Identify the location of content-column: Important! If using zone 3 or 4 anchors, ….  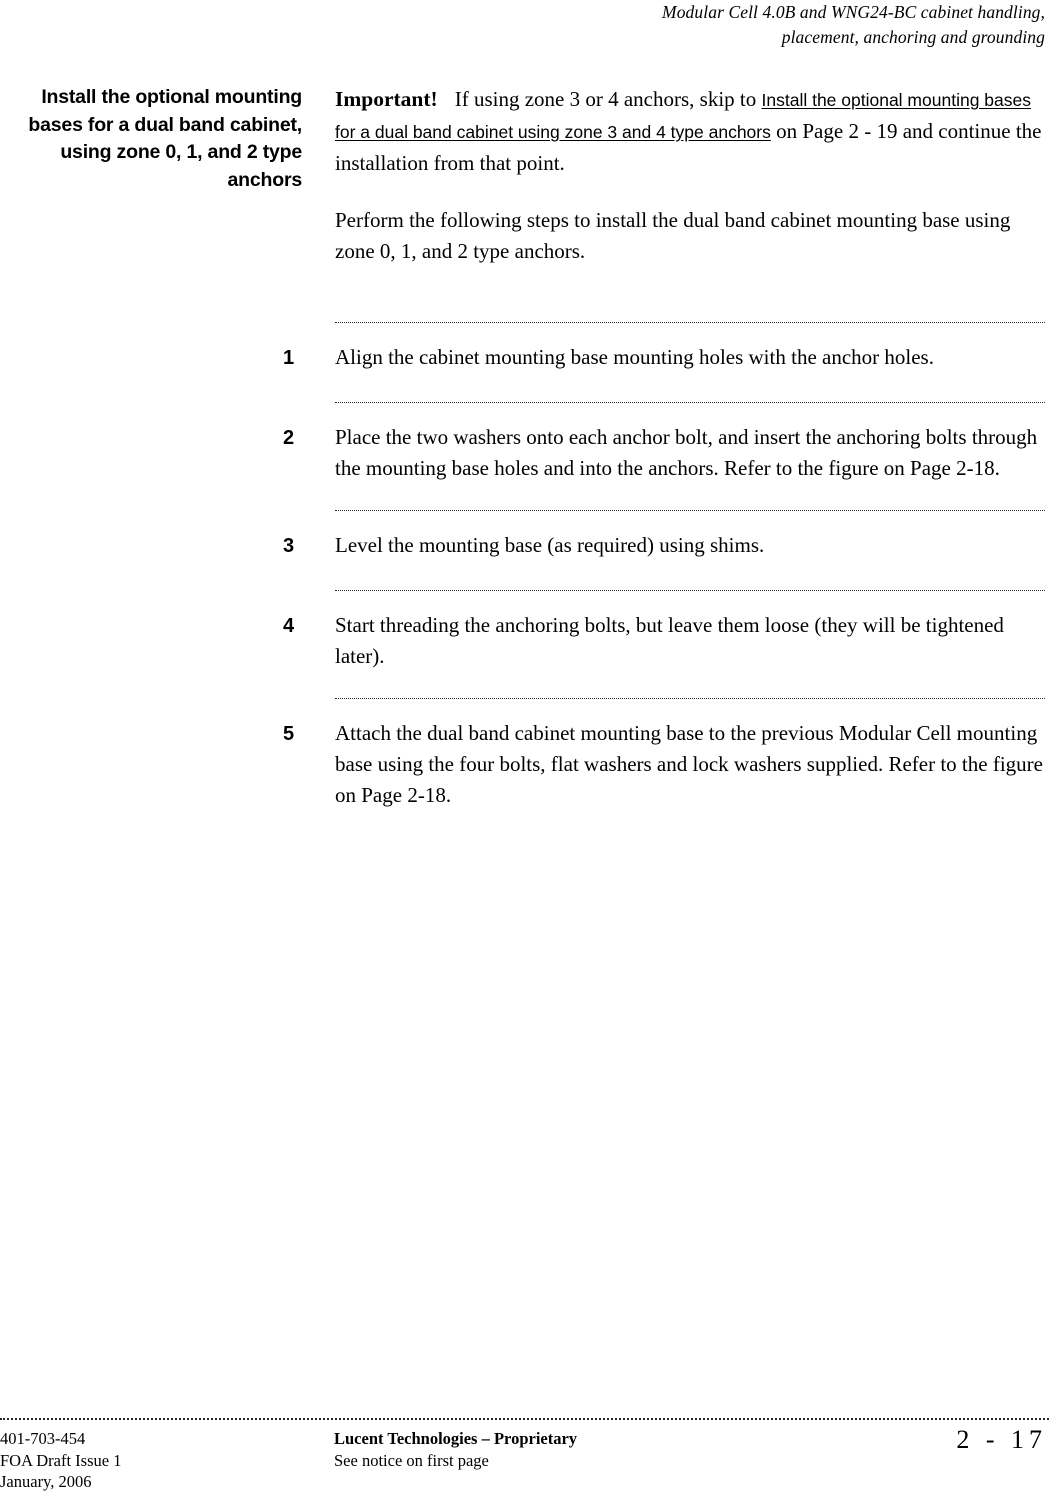
(691, 175).